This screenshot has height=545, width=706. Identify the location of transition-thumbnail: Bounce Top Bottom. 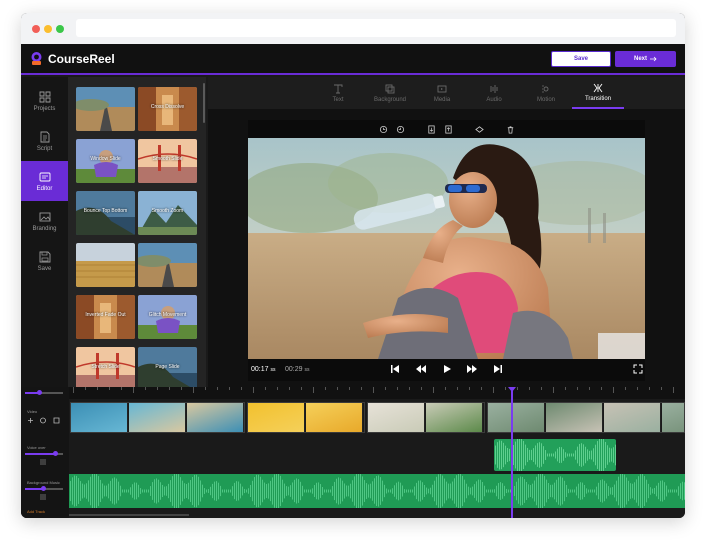
(105, 213).